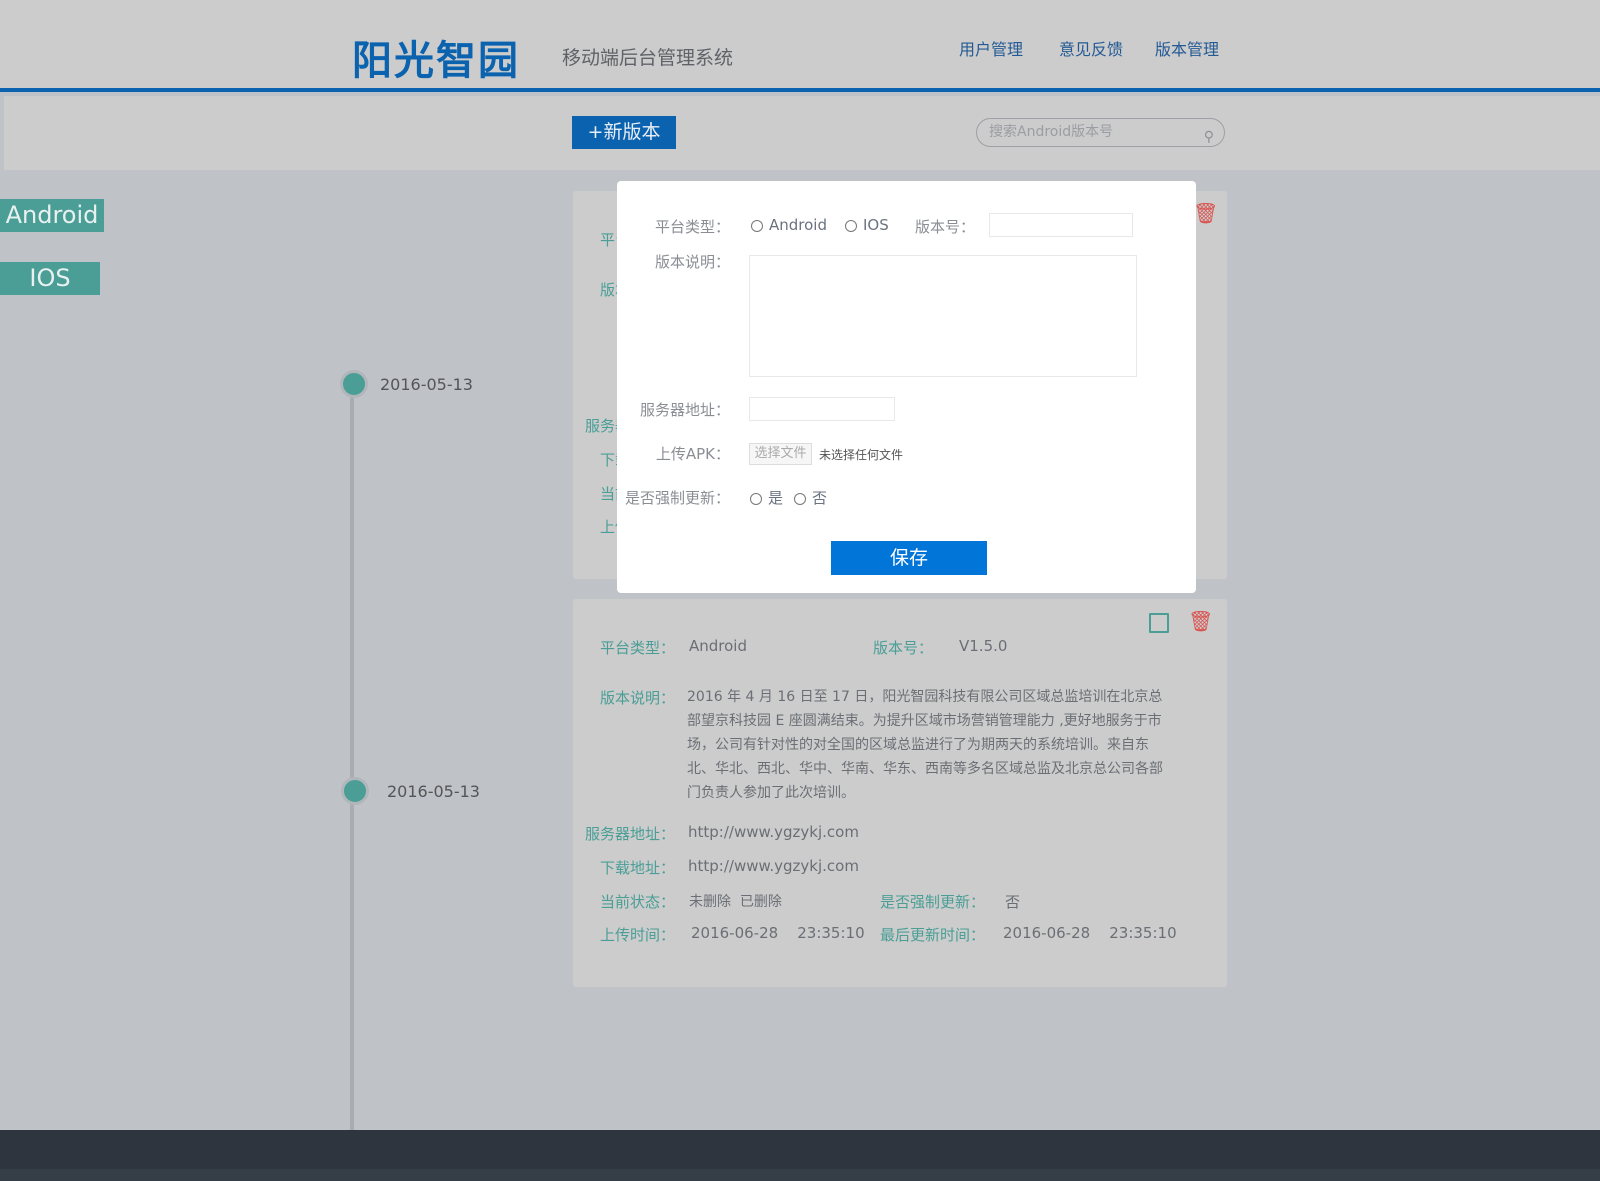 This screenshot has width=1600, height=1181. What do you see at coordinates (1209, 137) in the screenshot?
I see `search-icon: ⚲` at bounding box center [1209, 137].